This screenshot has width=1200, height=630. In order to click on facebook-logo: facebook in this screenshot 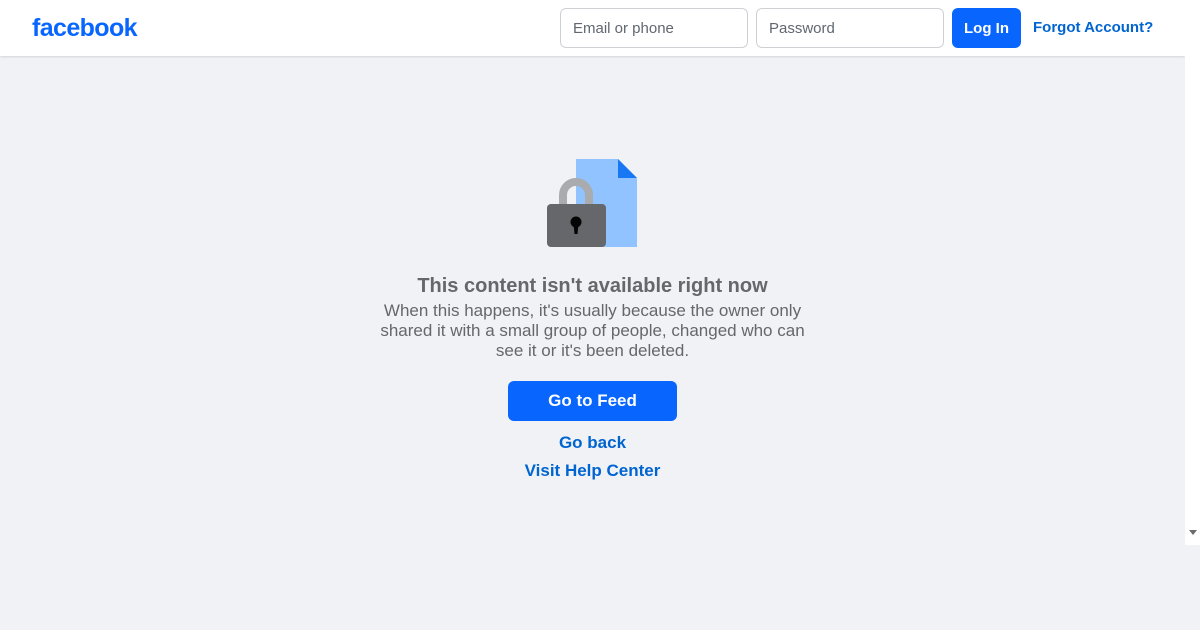, I will do `click(85, 28)`.